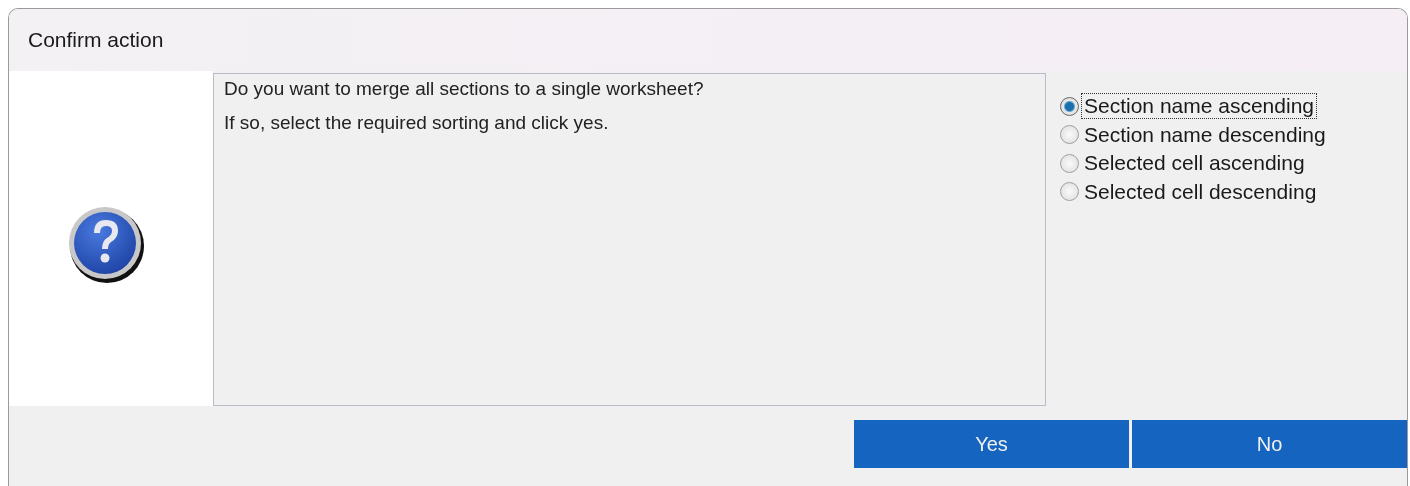 The width and height of the screenshot is (1410, 486). I want to click on message-text: Do you want to merge all sections to a single worksheet?, so click(464, 89).